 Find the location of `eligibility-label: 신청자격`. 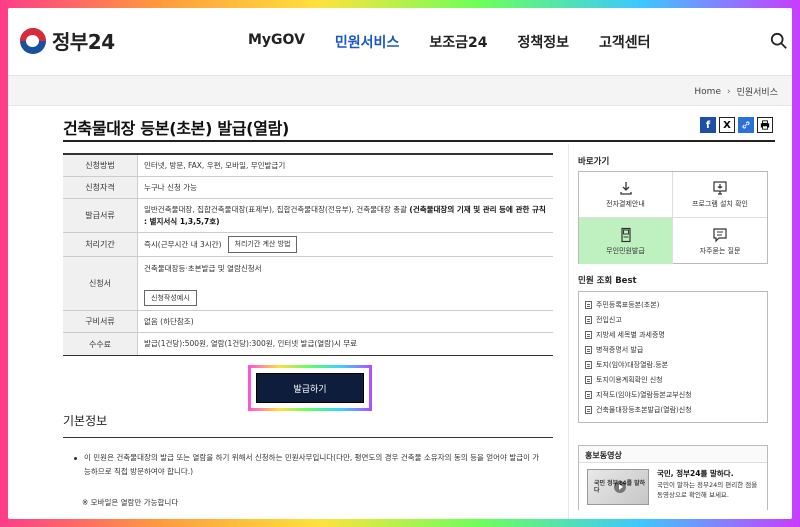

eligibility-label: 신청자격 is located at coordinates (100, 187).